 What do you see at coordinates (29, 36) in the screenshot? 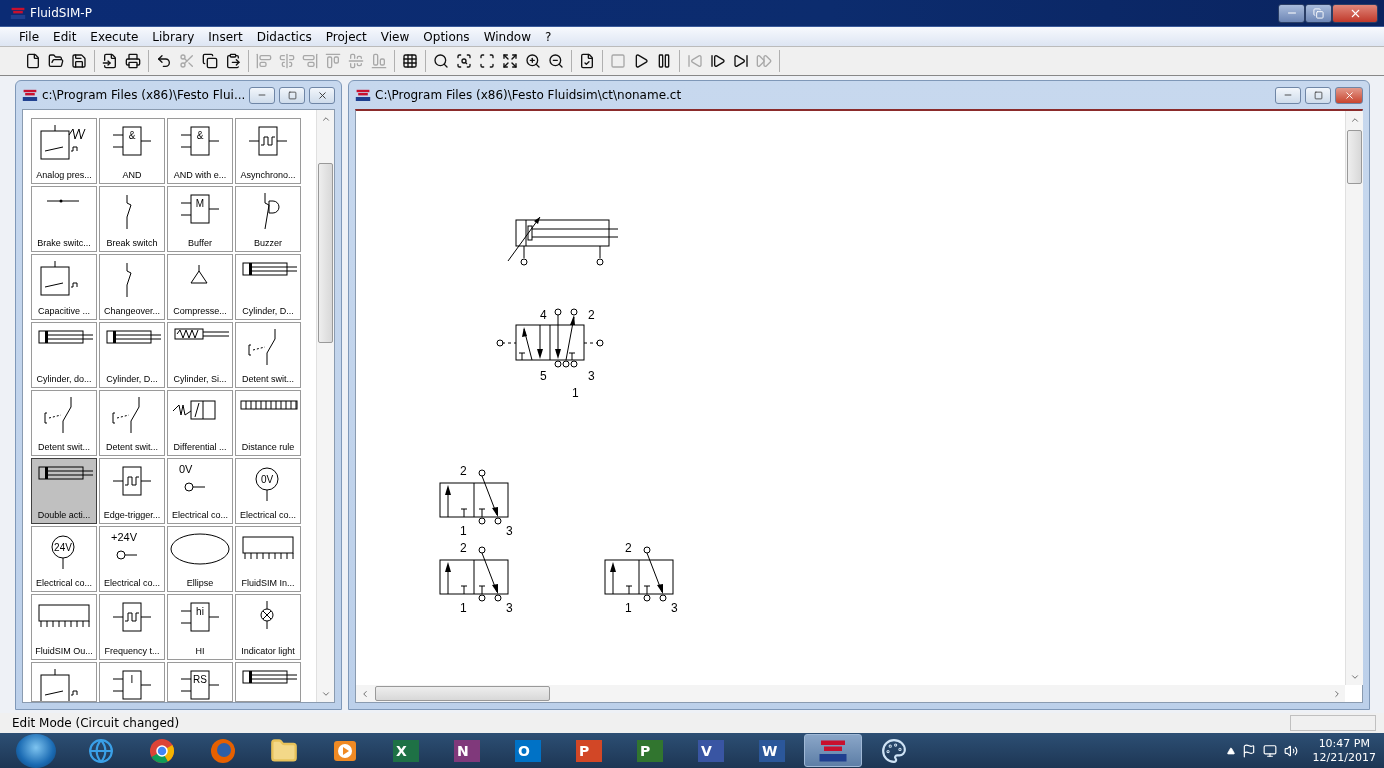
I see `menu-item: File` at bounding box center [29, 36].